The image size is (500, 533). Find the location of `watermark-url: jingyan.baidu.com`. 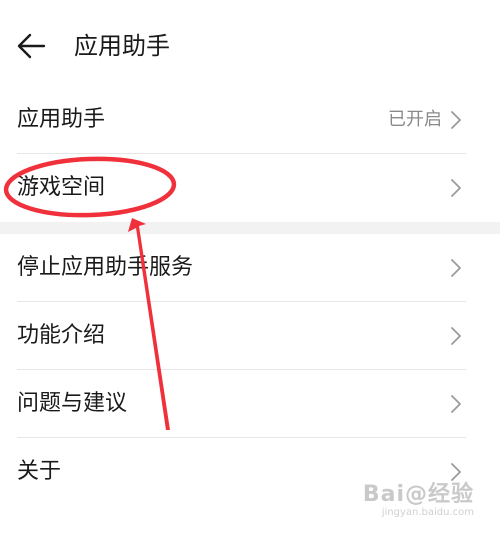

watermark-url: jingyan.baidu.com is located at coordinates (427, 512).